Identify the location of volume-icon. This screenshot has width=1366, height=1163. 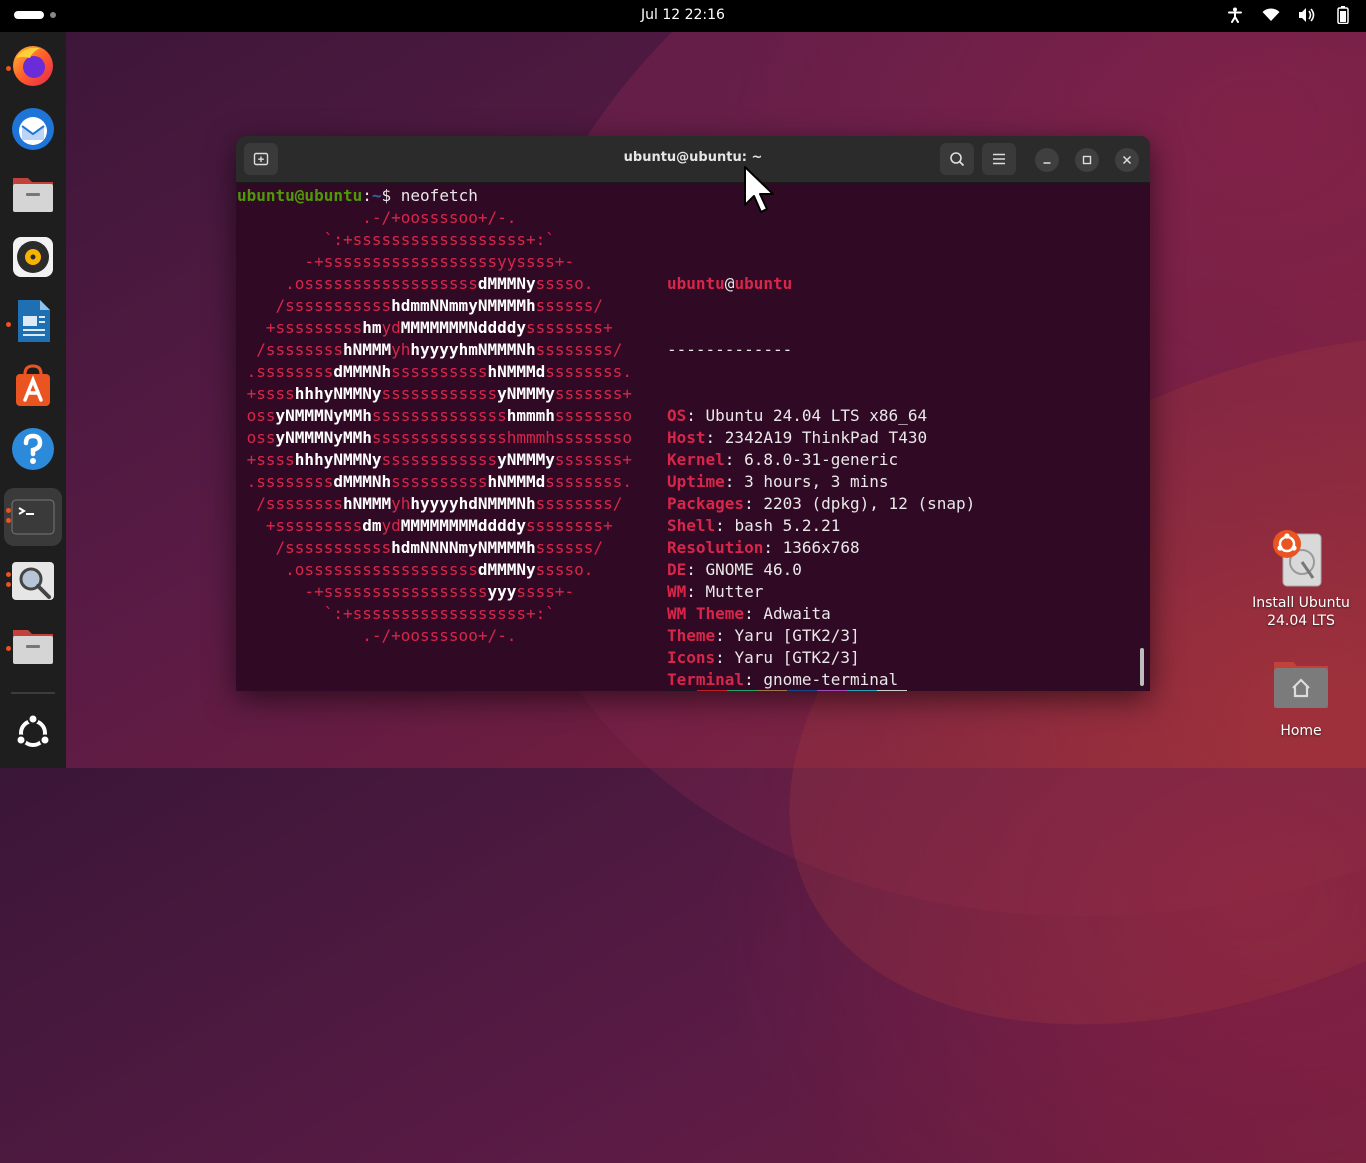
(1307, 15).